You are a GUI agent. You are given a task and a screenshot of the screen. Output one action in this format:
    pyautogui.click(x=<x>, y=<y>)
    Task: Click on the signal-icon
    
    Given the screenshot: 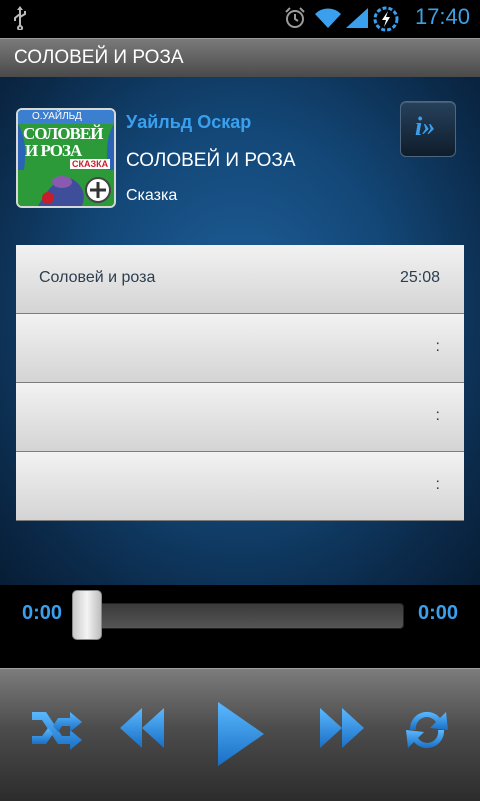 What is the action you would take?
    pyautogui.click(x=357, y=18)
    